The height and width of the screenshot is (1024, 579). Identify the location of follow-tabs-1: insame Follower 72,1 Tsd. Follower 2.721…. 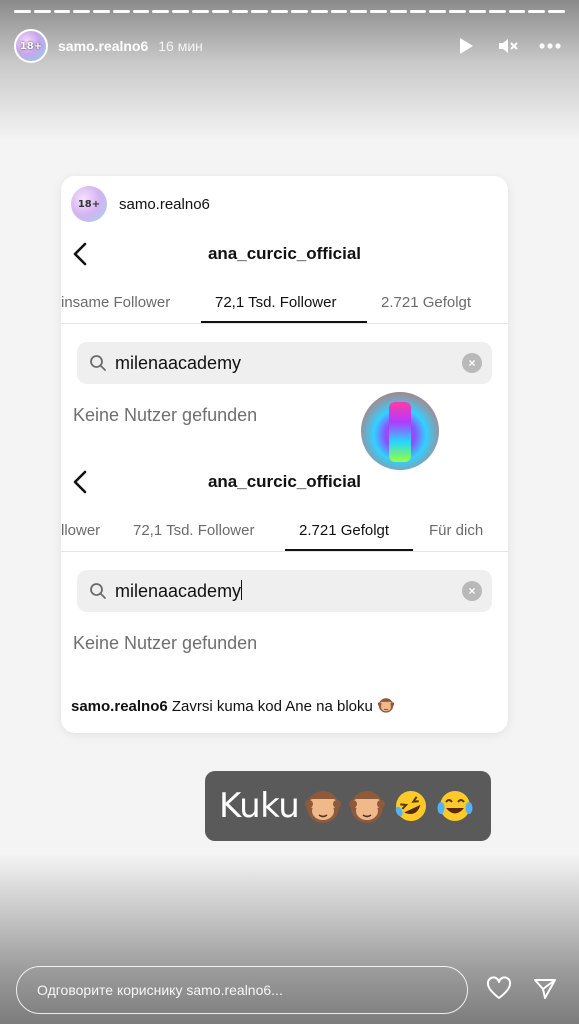
(284, 304).